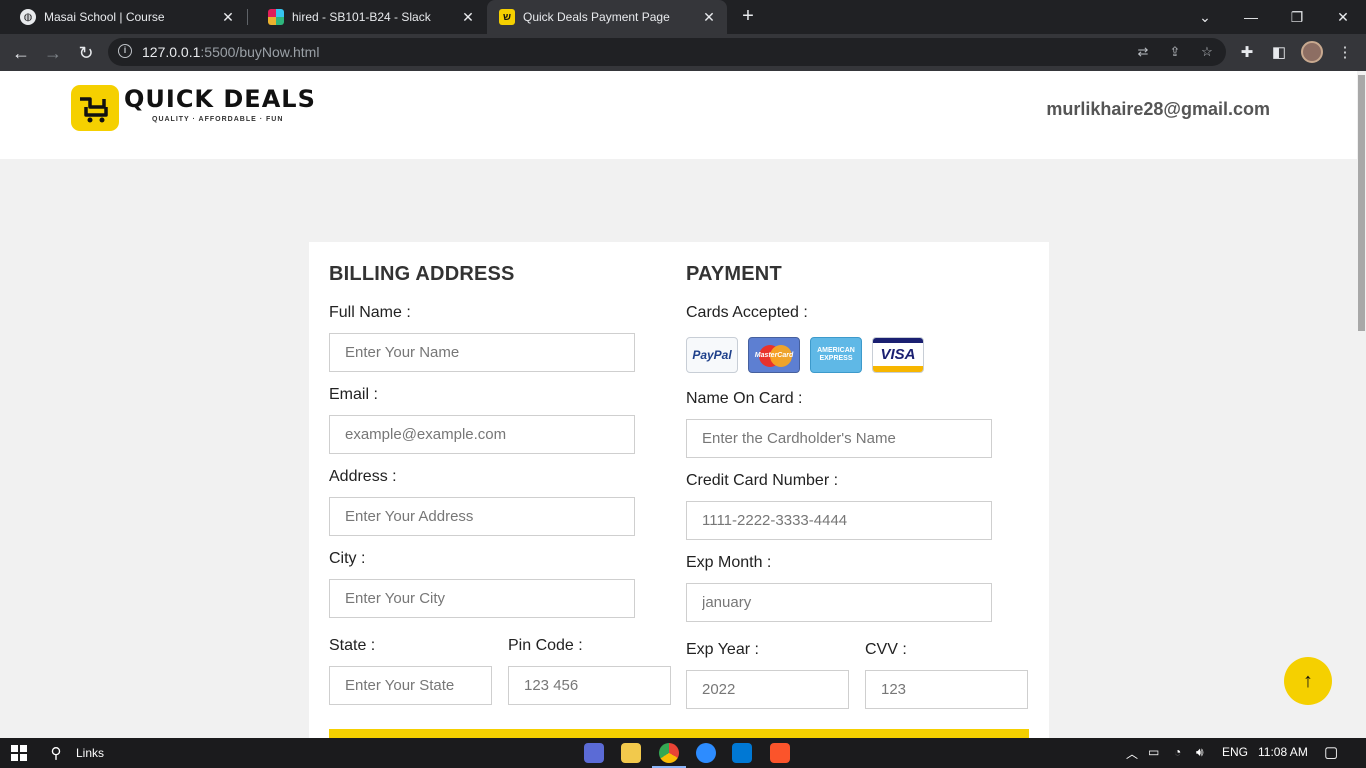 The image size is (1366, 768). Describe the element at coordinates (363, 476) in the screenshot. I see `address-label: Address :` at that location.